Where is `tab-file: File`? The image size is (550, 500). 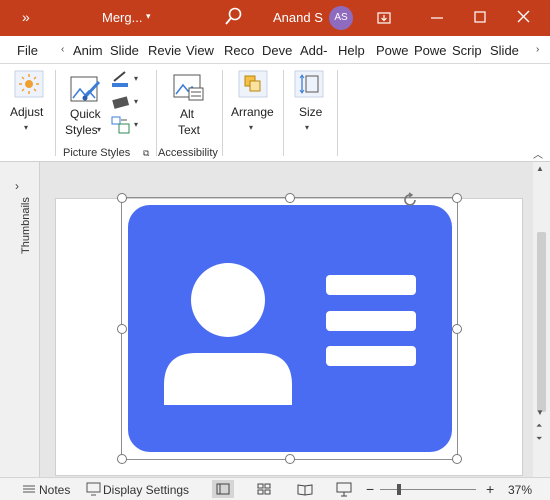
tab-file: File is located at coordinates (27, 50).